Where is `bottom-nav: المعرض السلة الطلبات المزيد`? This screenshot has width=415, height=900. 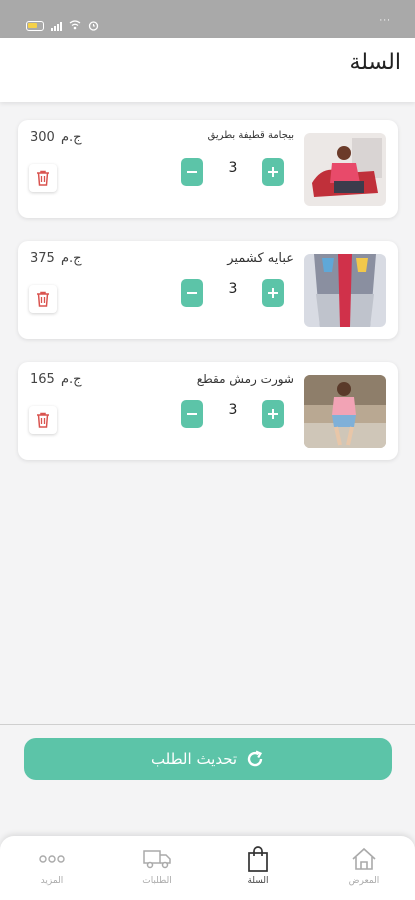 bottom-nav: المعرض السلة الطلبات المزيد is located at coordinates (207, 868).